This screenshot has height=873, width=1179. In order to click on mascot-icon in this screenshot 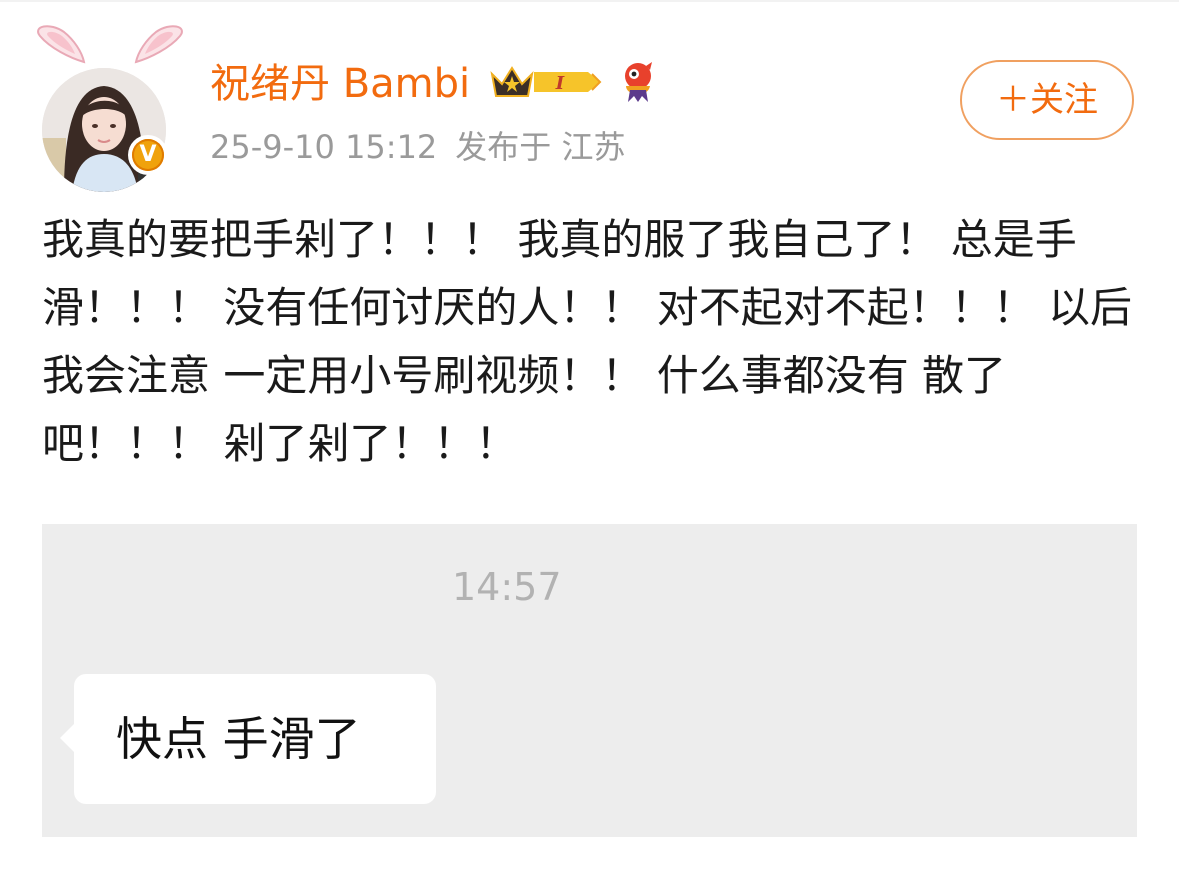, I will do `click(638, 82)`.